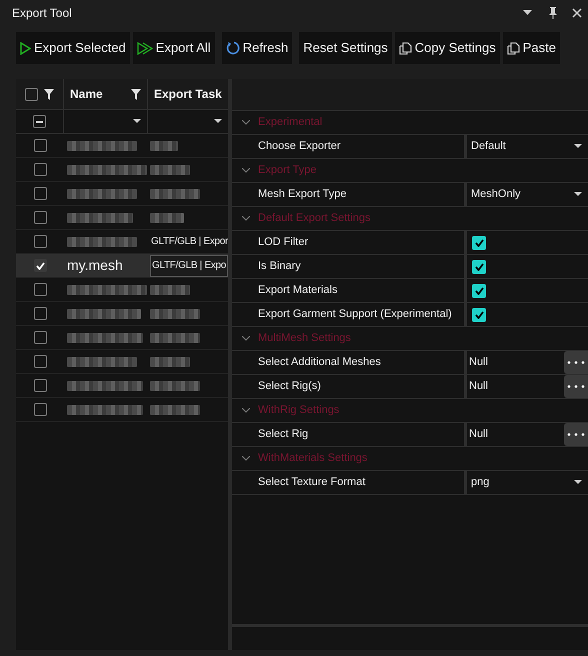 The width and height of the screenshot is (588, 656). Describe the element at coordinates (290, 122) in the screenshot. I see `section-title: Experimental` at that location.